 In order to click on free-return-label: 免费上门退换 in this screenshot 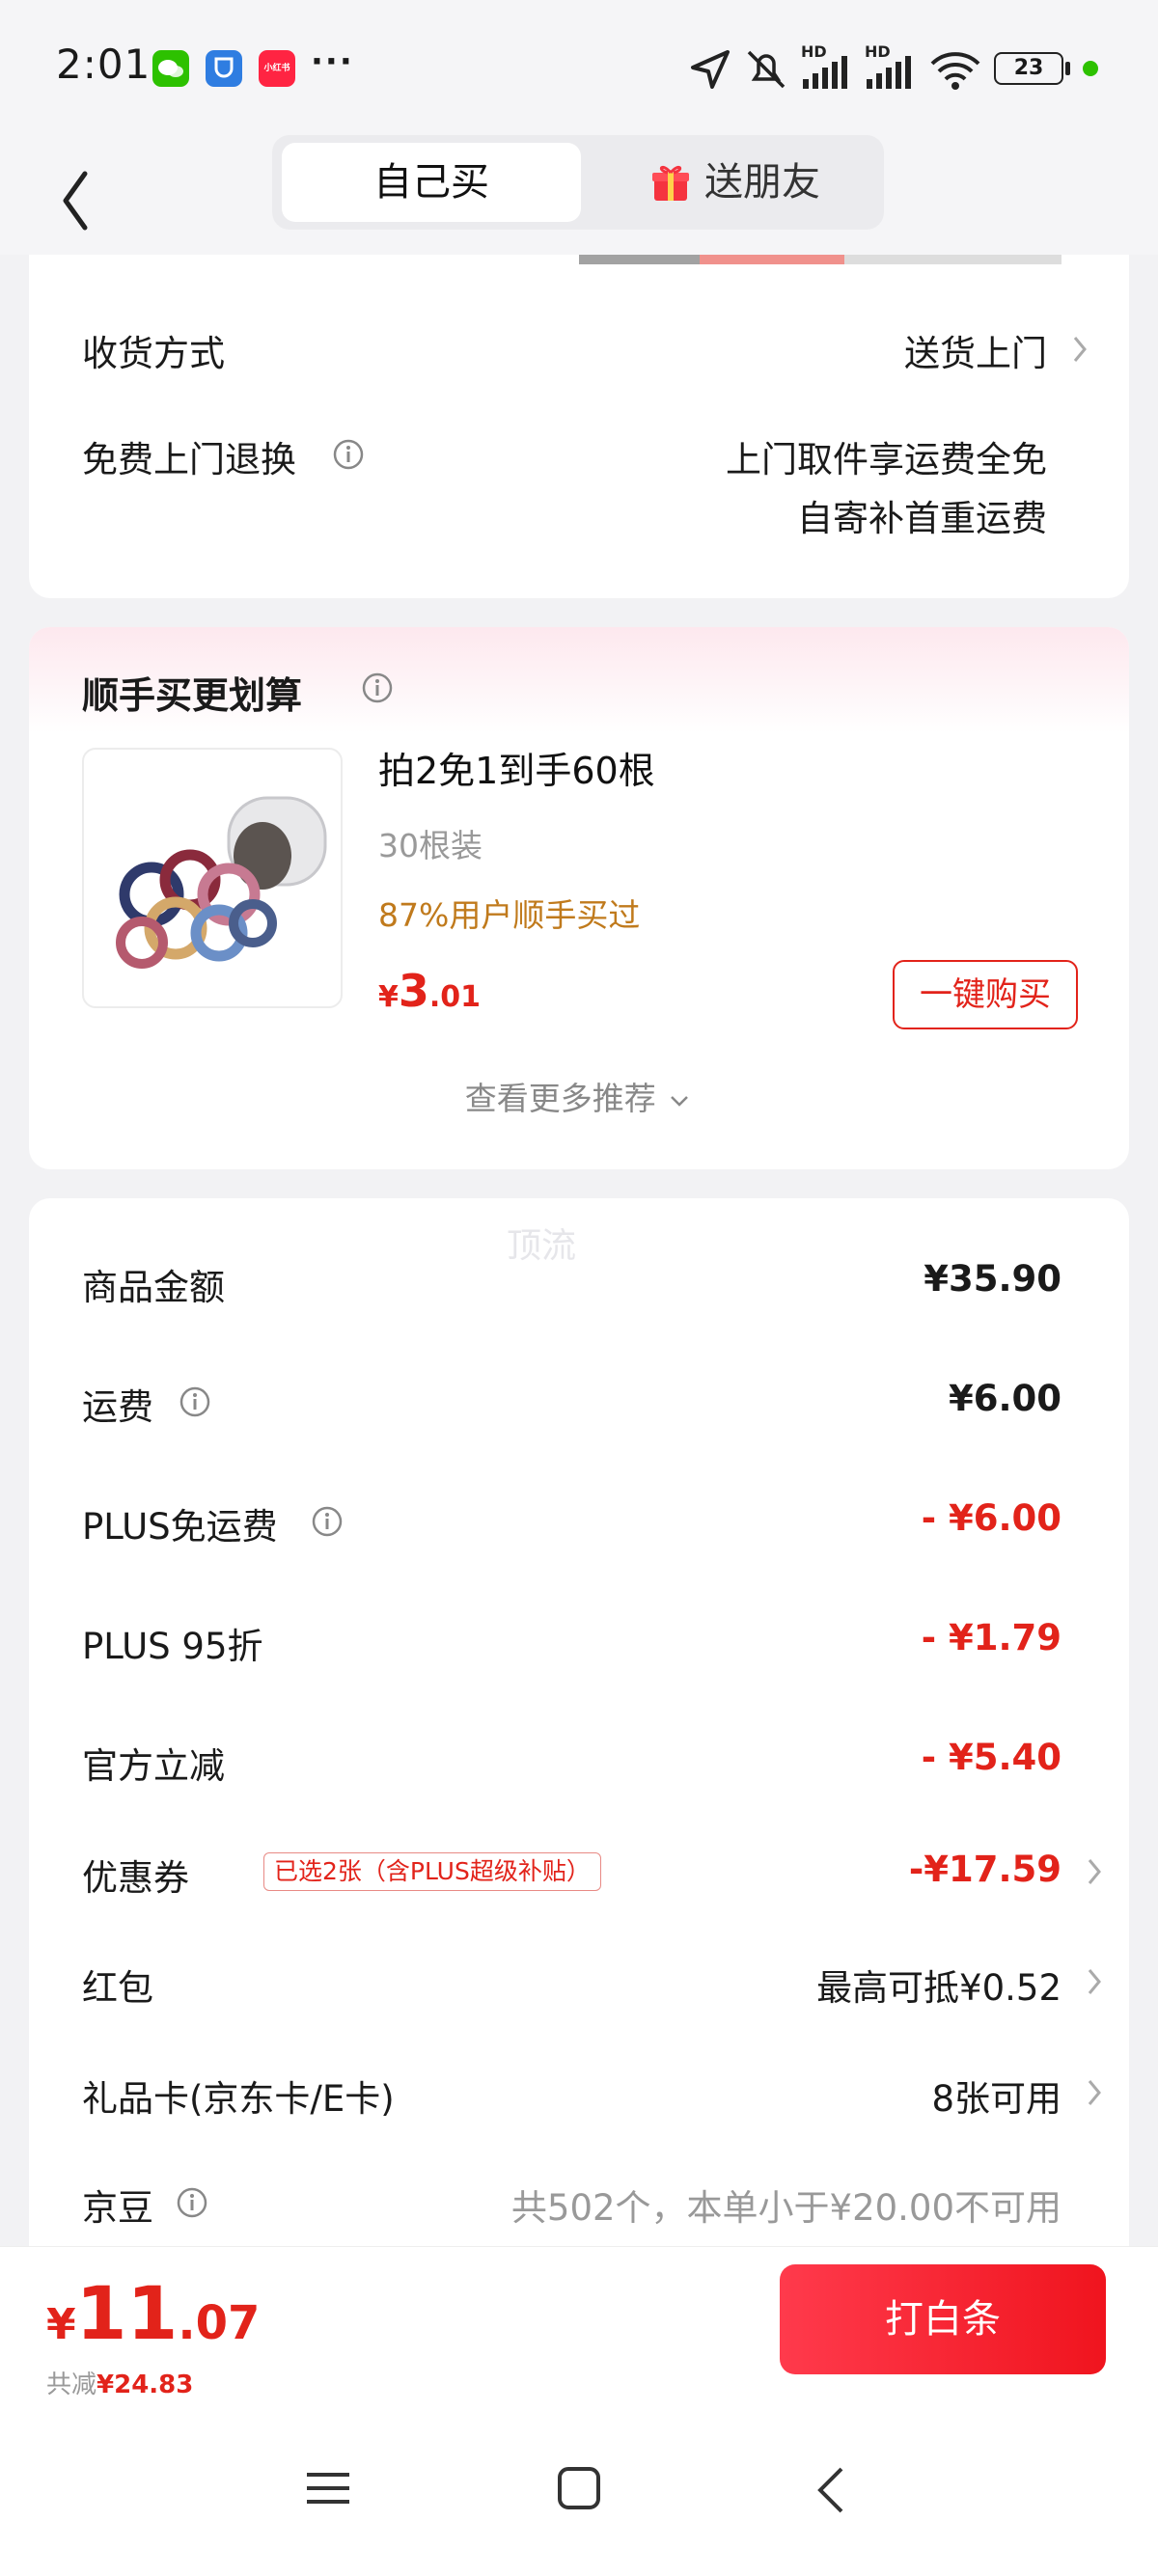, I will do `click(189, 459)`.